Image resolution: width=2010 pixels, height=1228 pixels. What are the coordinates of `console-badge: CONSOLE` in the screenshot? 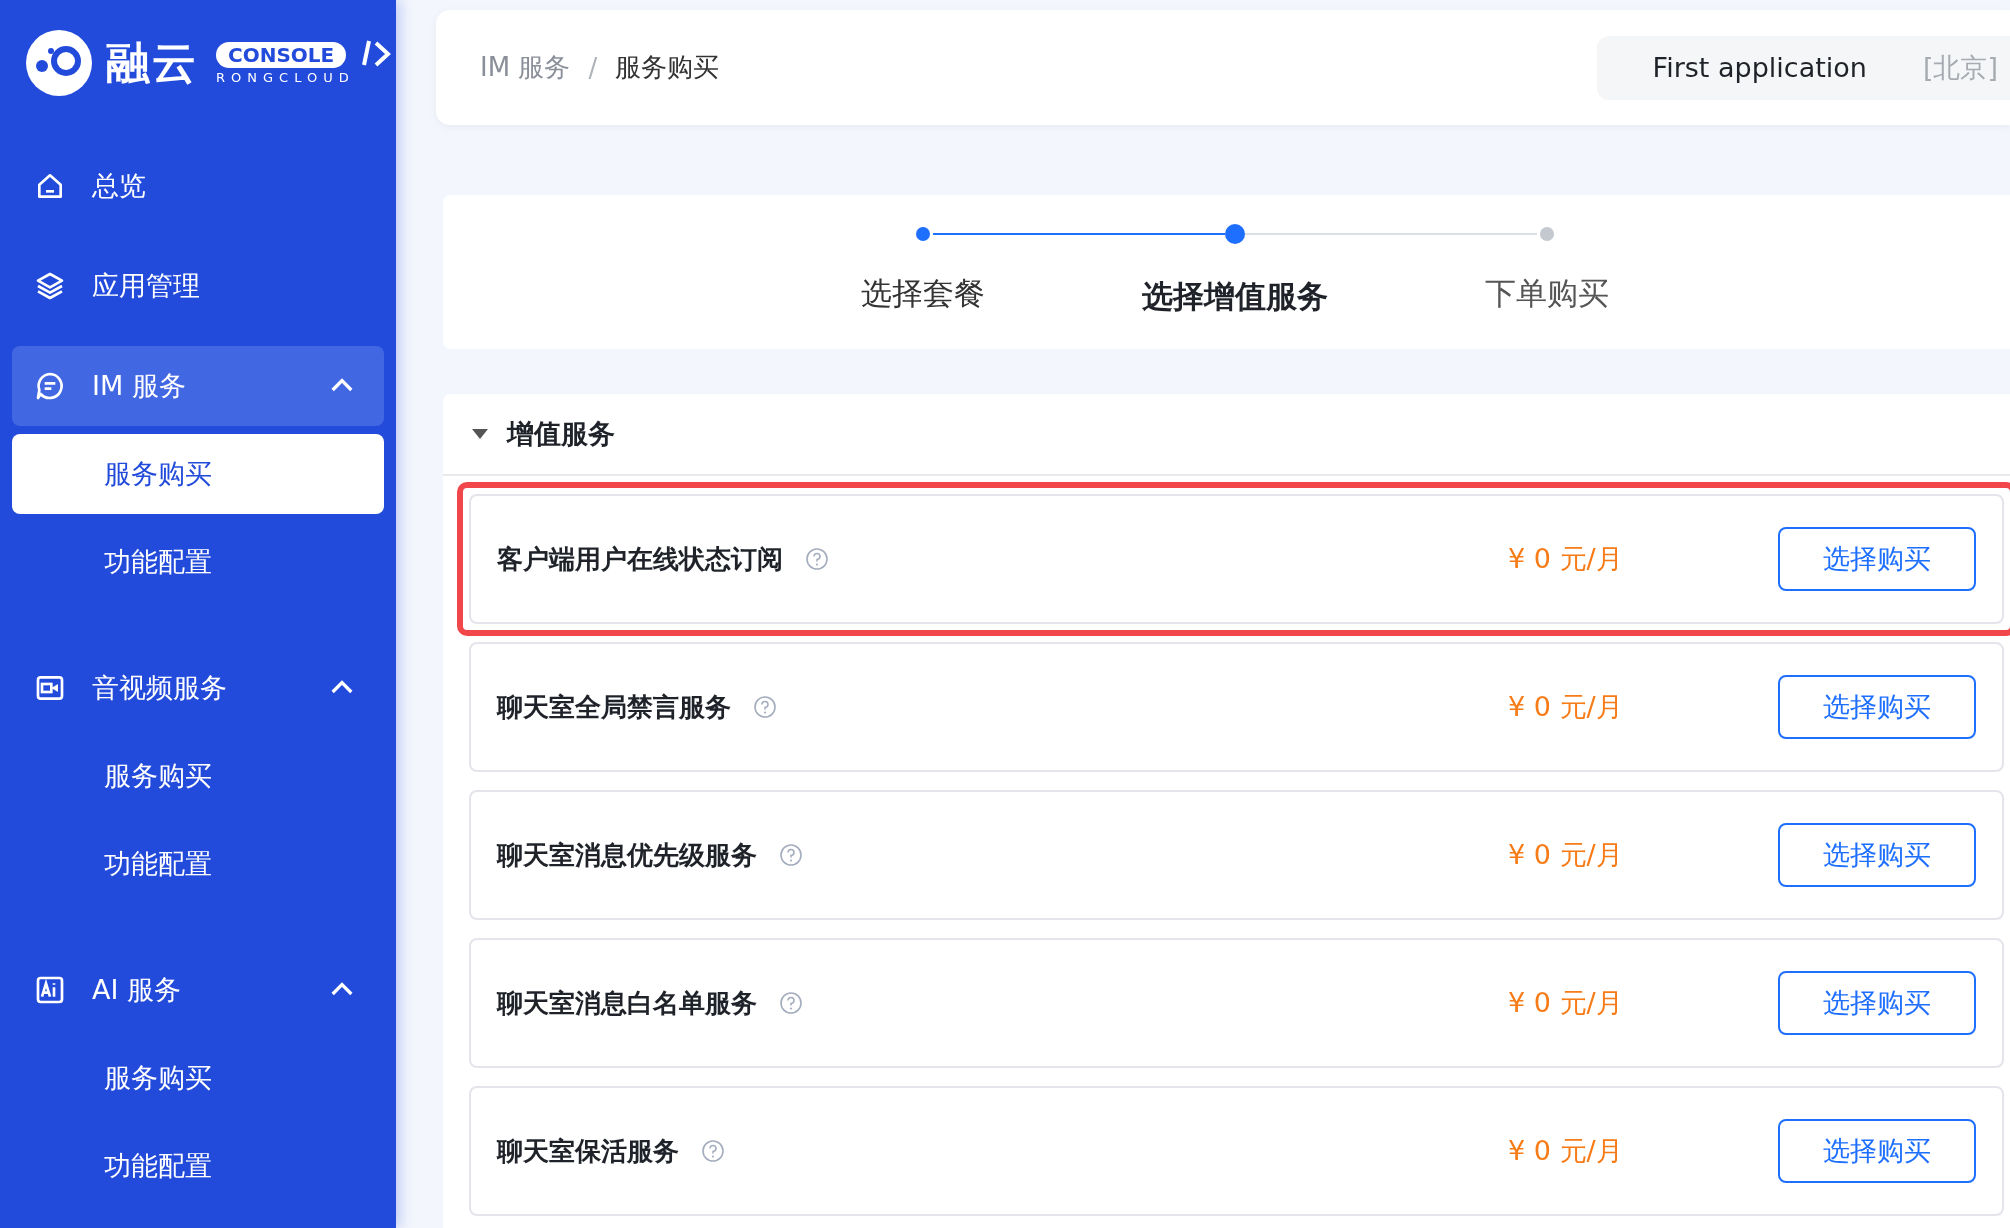 It's located at (281, 54).